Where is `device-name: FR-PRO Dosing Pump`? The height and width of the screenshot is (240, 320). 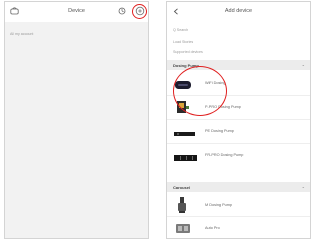
device-name: FR-PRO Dosing Pump is located at coordinates (224, 155).